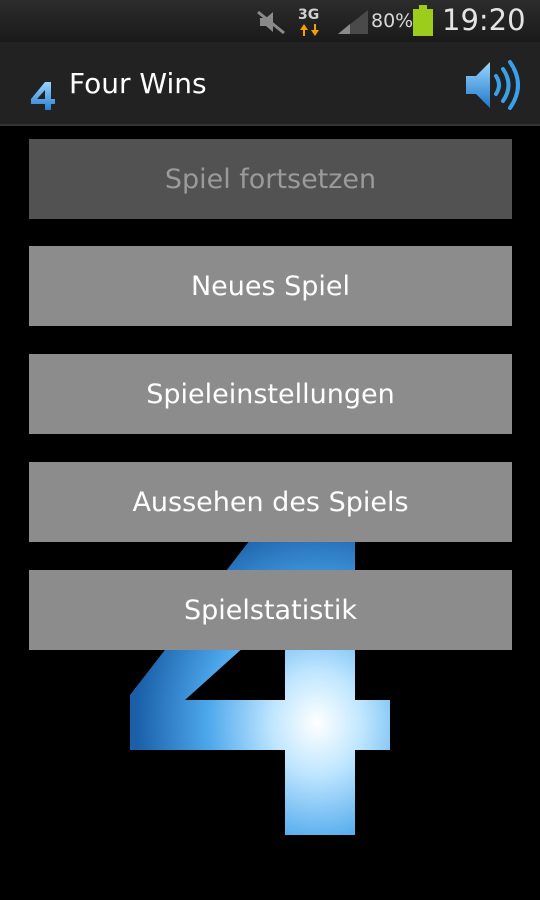  Describe the element at coordinates (353, 22) in the screenshot. I see `signal-icon` at that location.